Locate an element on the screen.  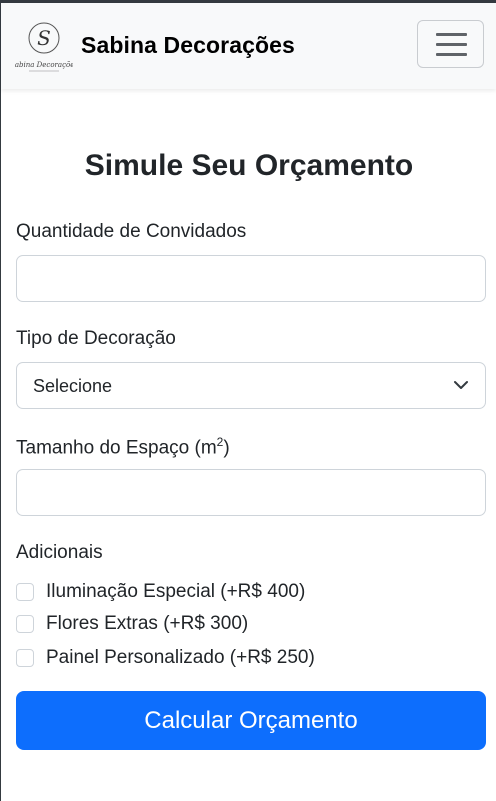
extra-lighting-label: Iluminação Especial (+R$ 400) is located at coordinates (176, 591).